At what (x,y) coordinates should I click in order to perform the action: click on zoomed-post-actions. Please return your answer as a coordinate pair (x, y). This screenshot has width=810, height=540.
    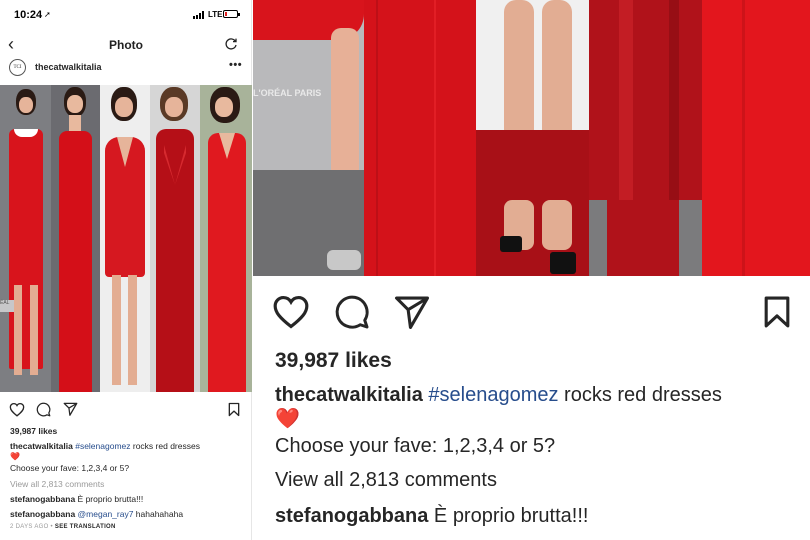
    Looking at the image, I should click on (531, 314).